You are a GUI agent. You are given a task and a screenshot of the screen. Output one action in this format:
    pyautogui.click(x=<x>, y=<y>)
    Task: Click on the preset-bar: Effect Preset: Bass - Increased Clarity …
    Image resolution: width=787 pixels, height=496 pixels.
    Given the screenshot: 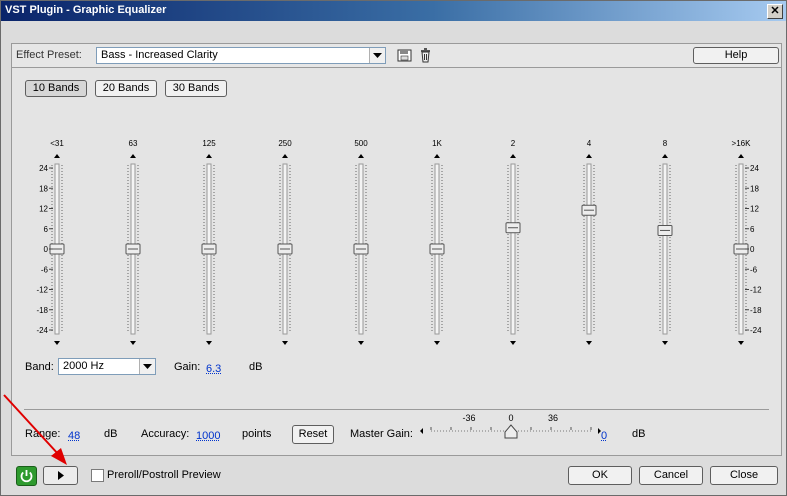 What is the action you would take?
    pyautogui.click(x=396, y=56)
    